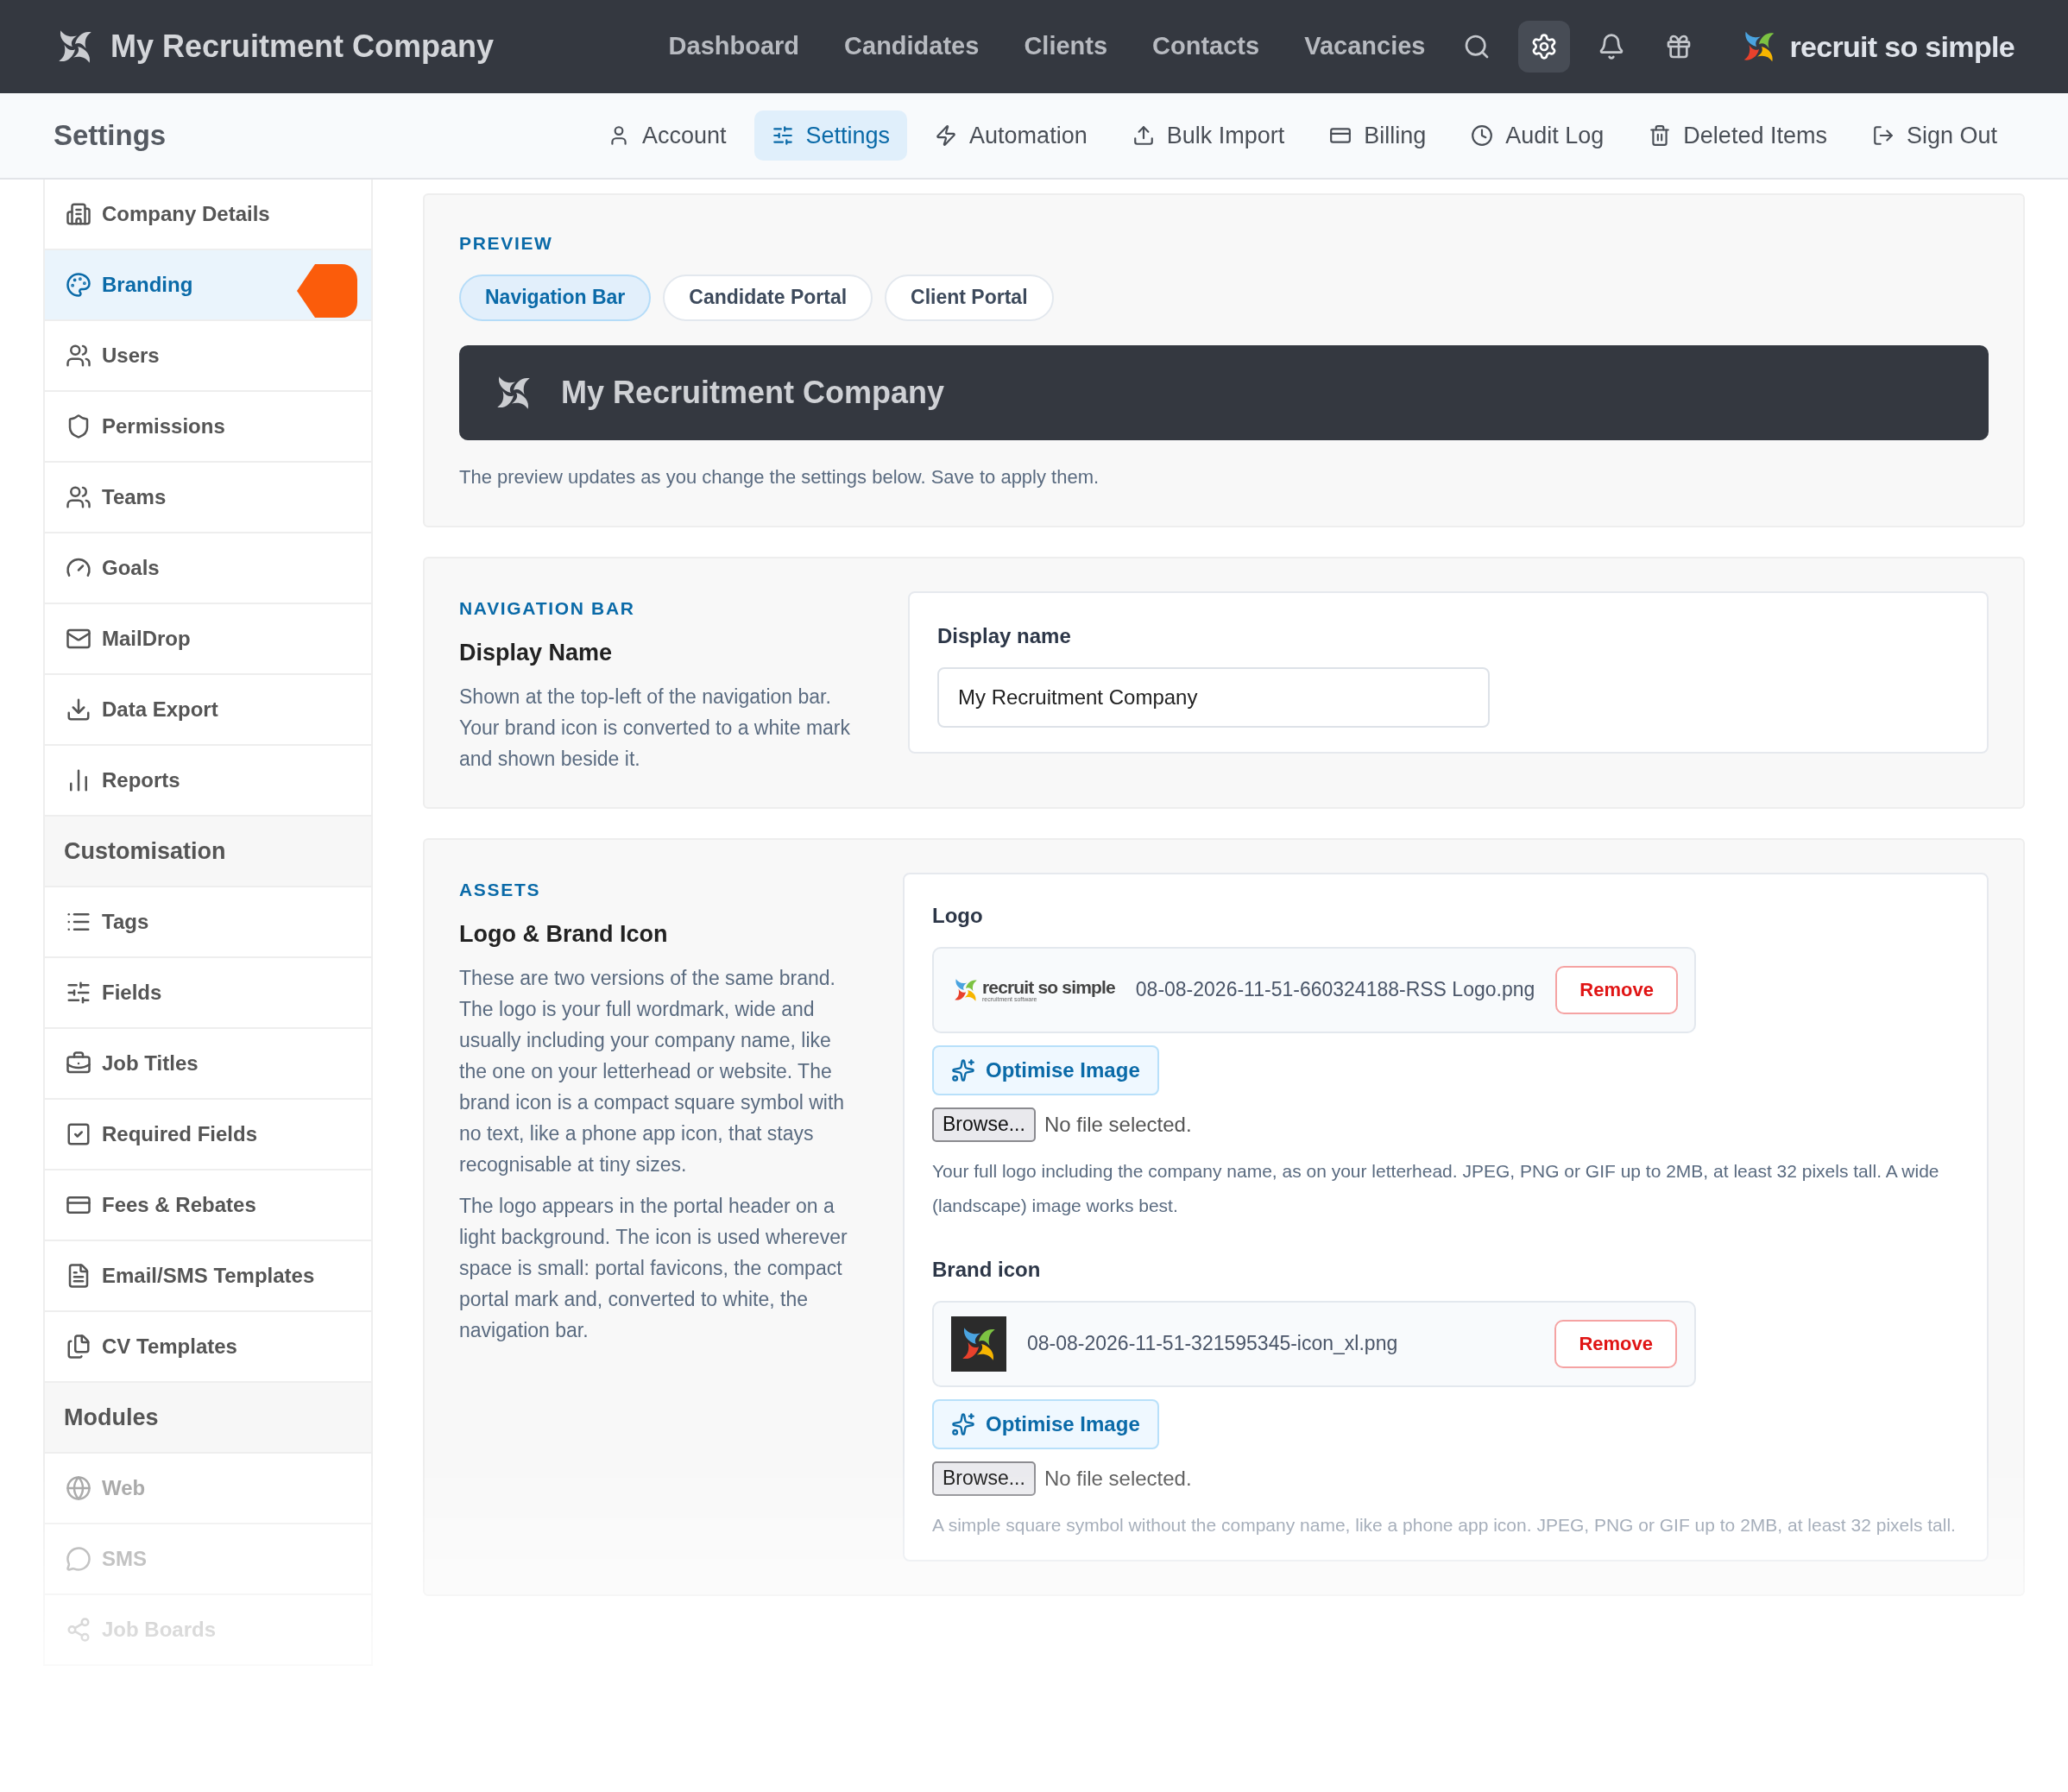 Image resolution: width=2068 pixels, height=1792 pixels. What do you see at coordinates (969, 297) in the screenshot?
I see `preview-tab: Client Portal` at bounding box center [969, 297].